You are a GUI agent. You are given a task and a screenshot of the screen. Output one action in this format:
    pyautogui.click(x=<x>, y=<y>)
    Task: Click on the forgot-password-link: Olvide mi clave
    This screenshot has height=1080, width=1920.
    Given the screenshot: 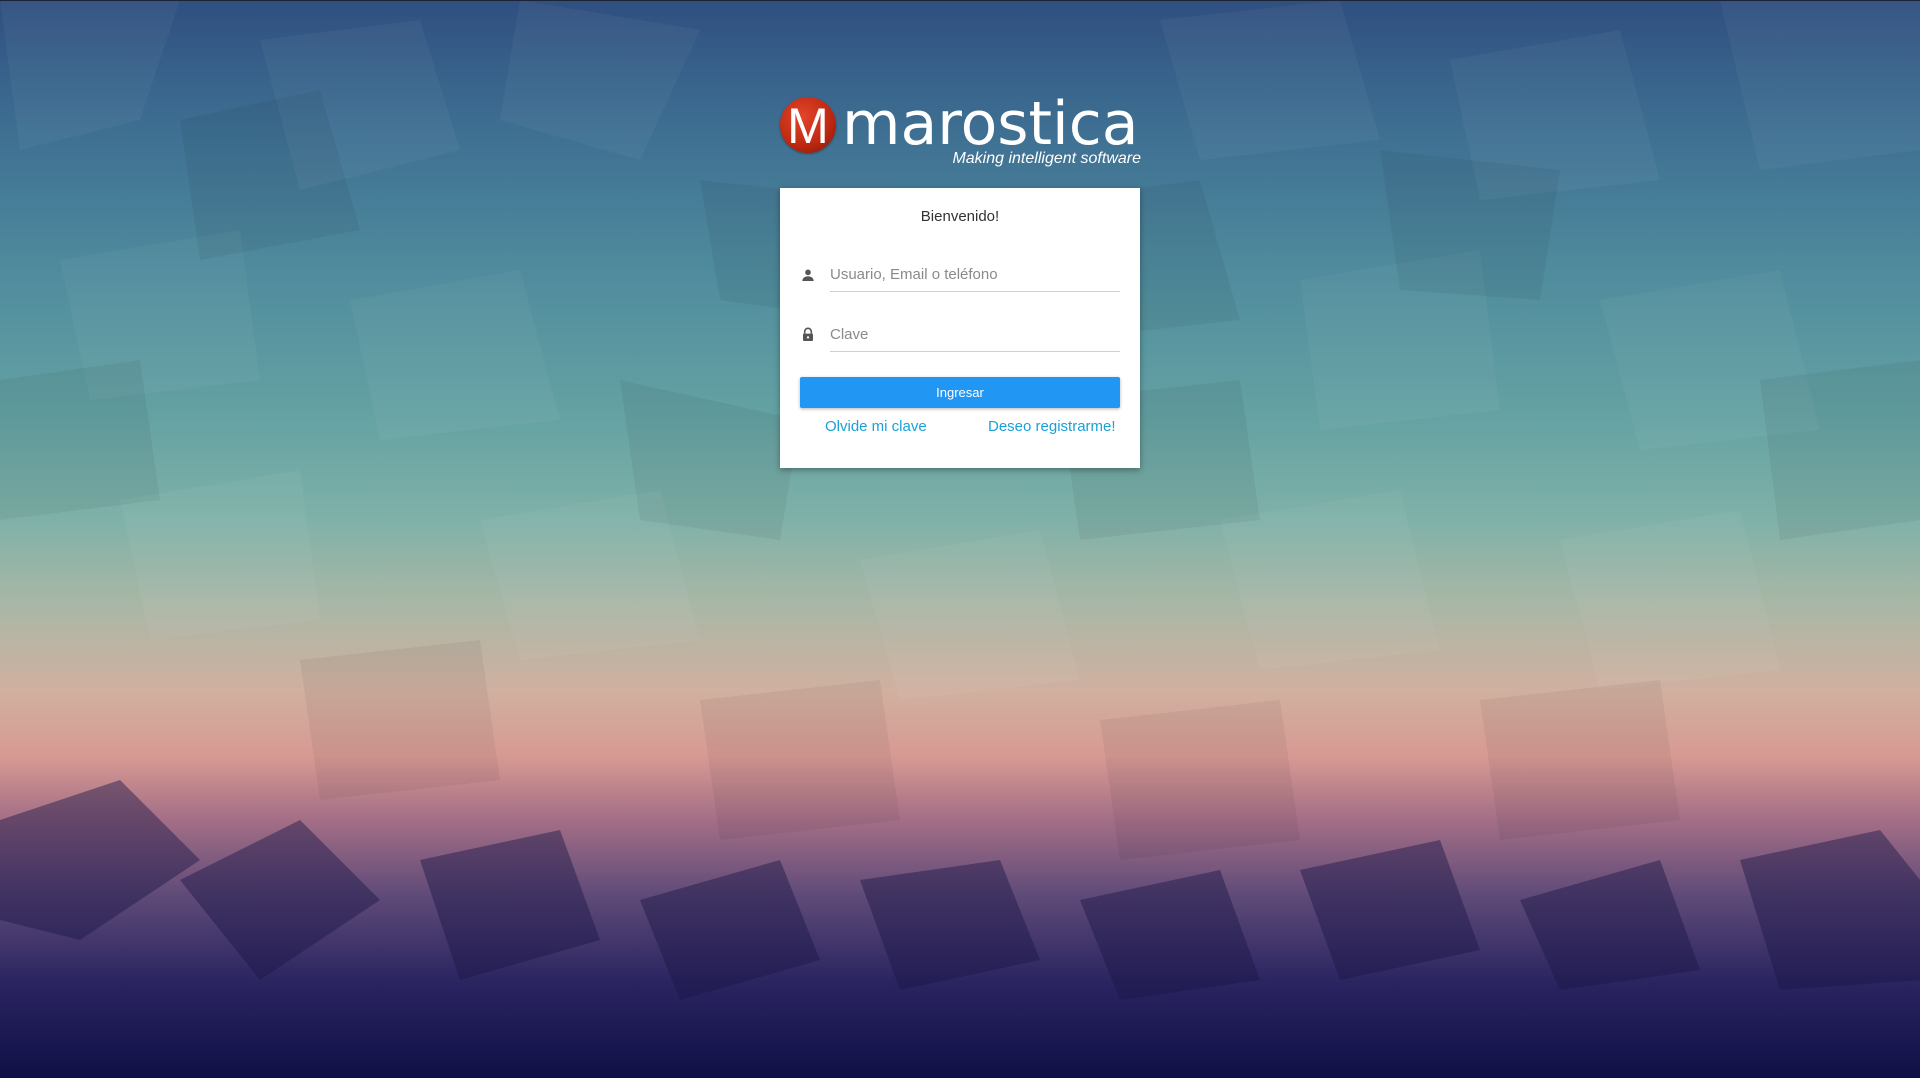 What is the action you would take?
    pyautogui.click(x=876, y=426)
    